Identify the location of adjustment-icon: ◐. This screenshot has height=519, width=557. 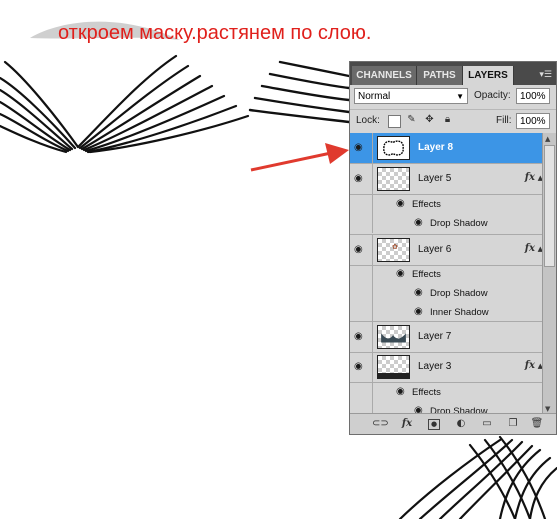
(461, 423).